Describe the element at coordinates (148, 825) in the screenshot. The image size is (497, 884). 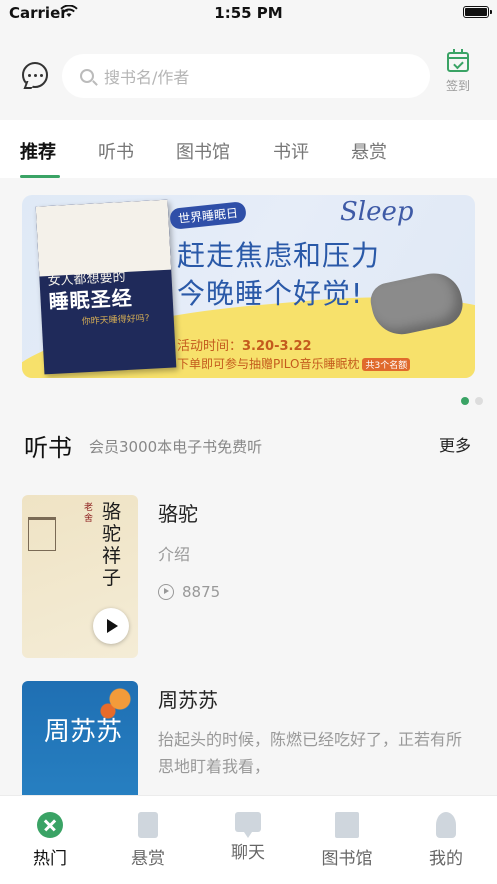
I see `reward-icon` at that location.